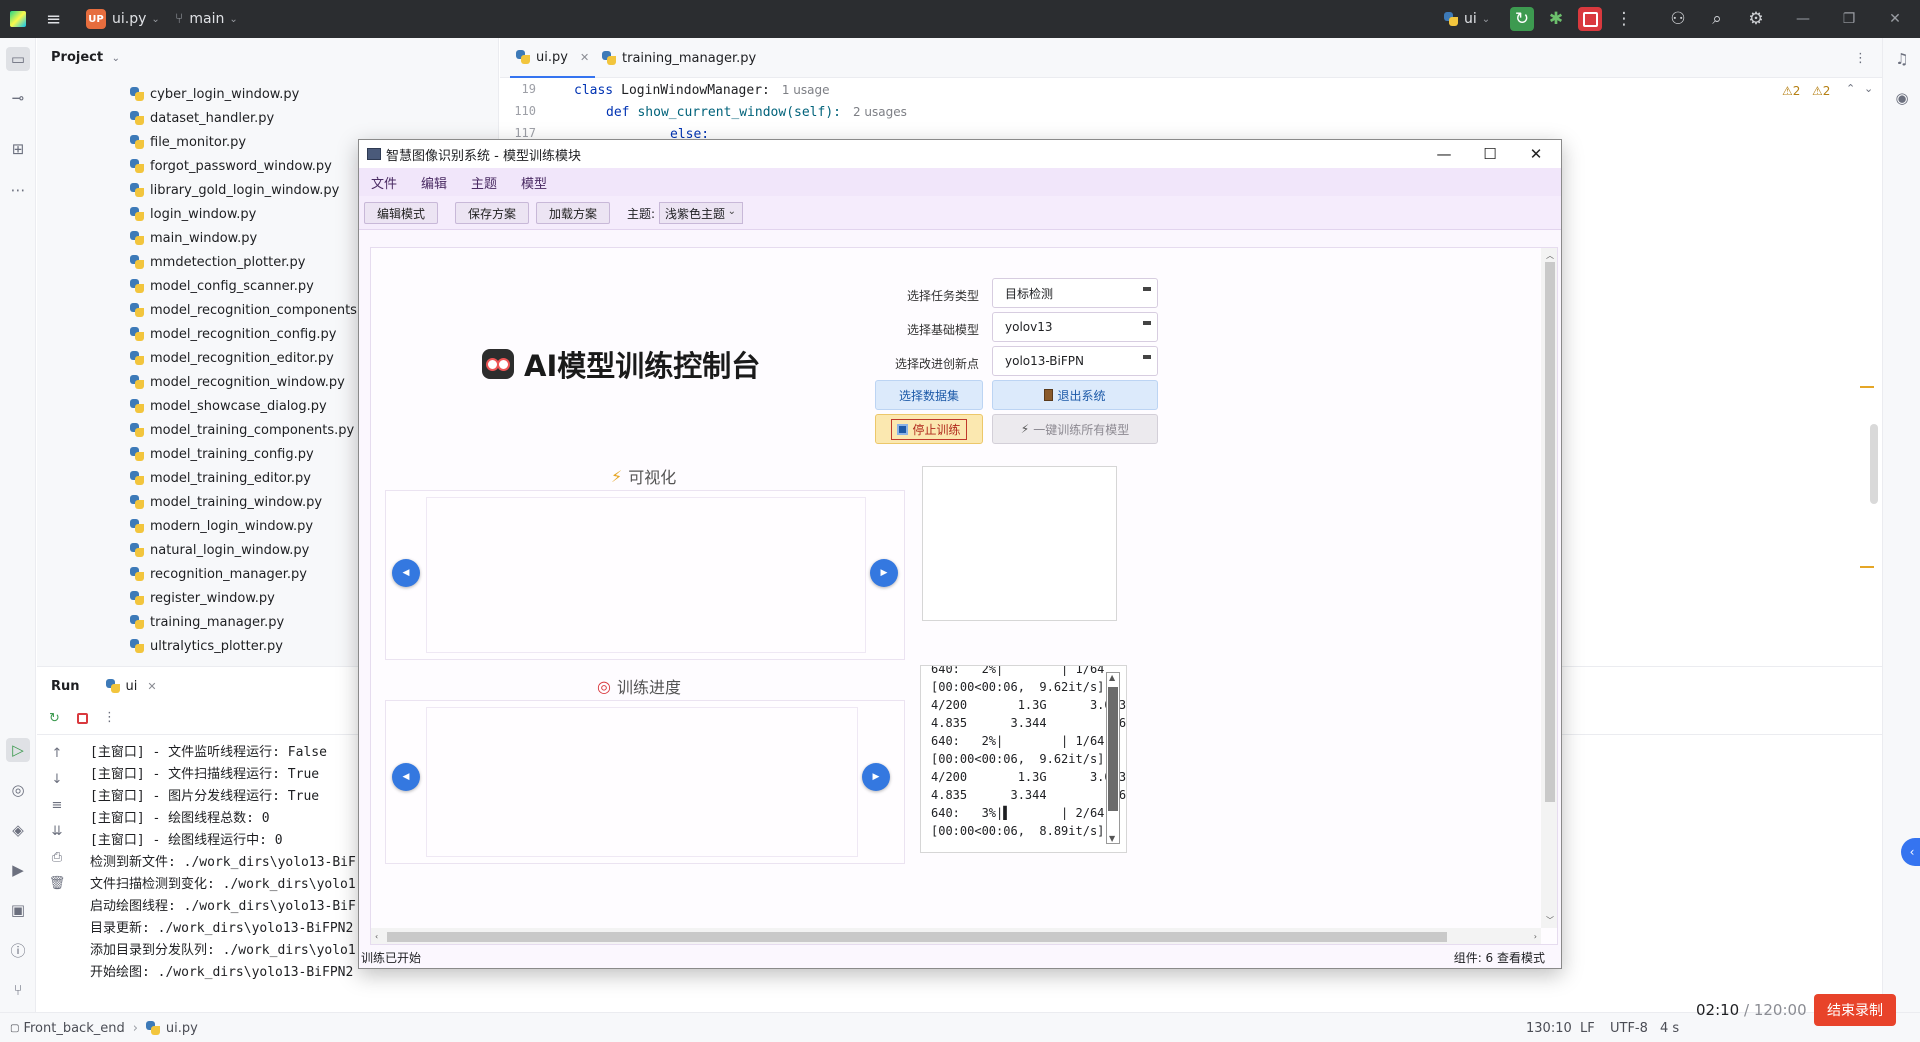  Describe the element at coordinates (376, 936) in the screenshot. I see `scroll-left-icon: ‹` at that location.